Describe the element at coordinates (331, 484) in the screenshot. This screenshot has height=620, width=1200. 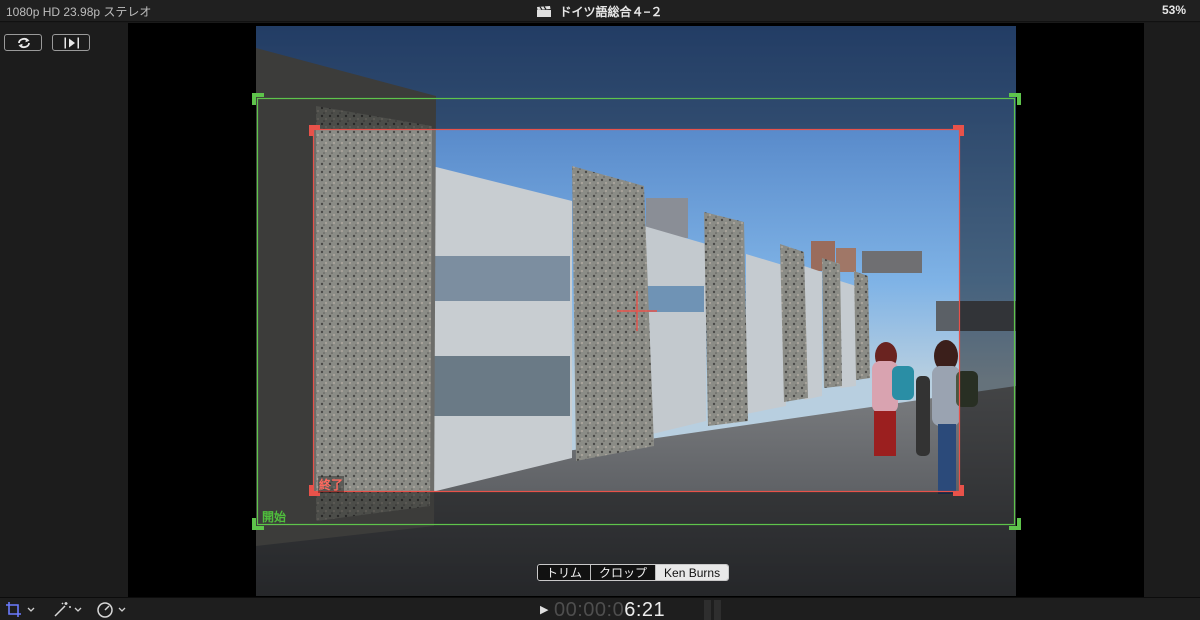
I see `end-frame-label: 終了` at that location.